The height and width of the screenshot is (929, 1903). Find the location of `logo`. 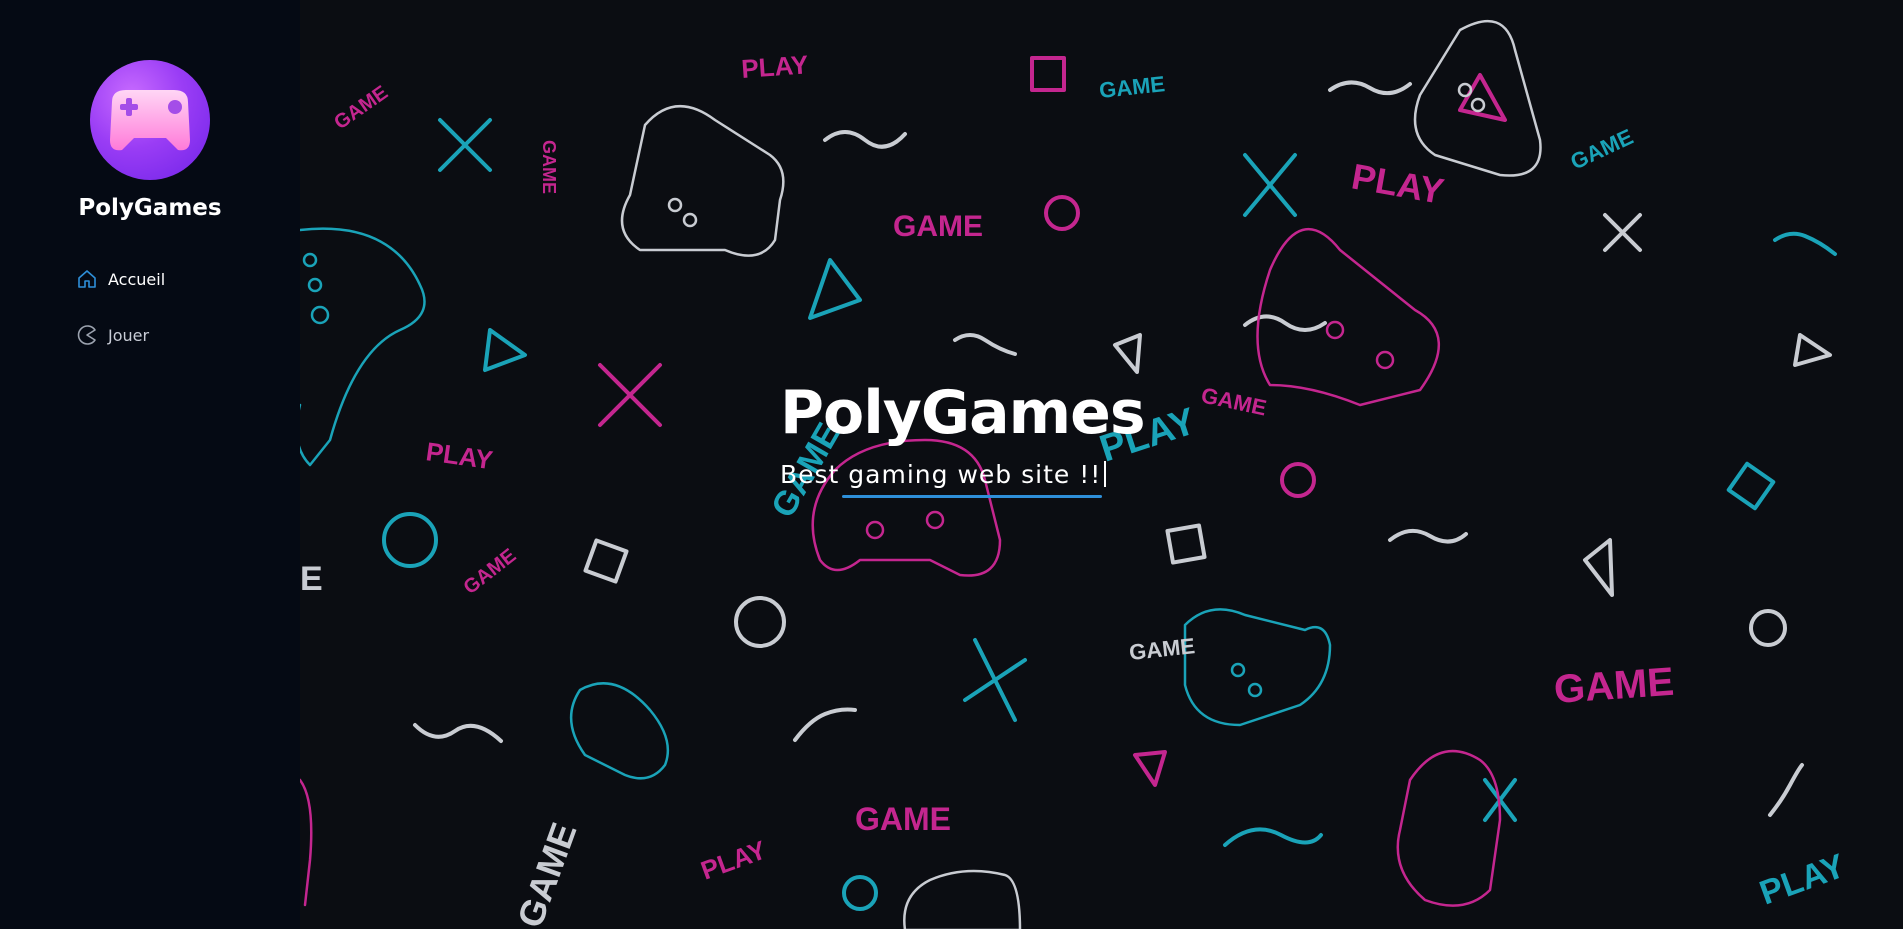

logo is located at coordinates (150, 120).